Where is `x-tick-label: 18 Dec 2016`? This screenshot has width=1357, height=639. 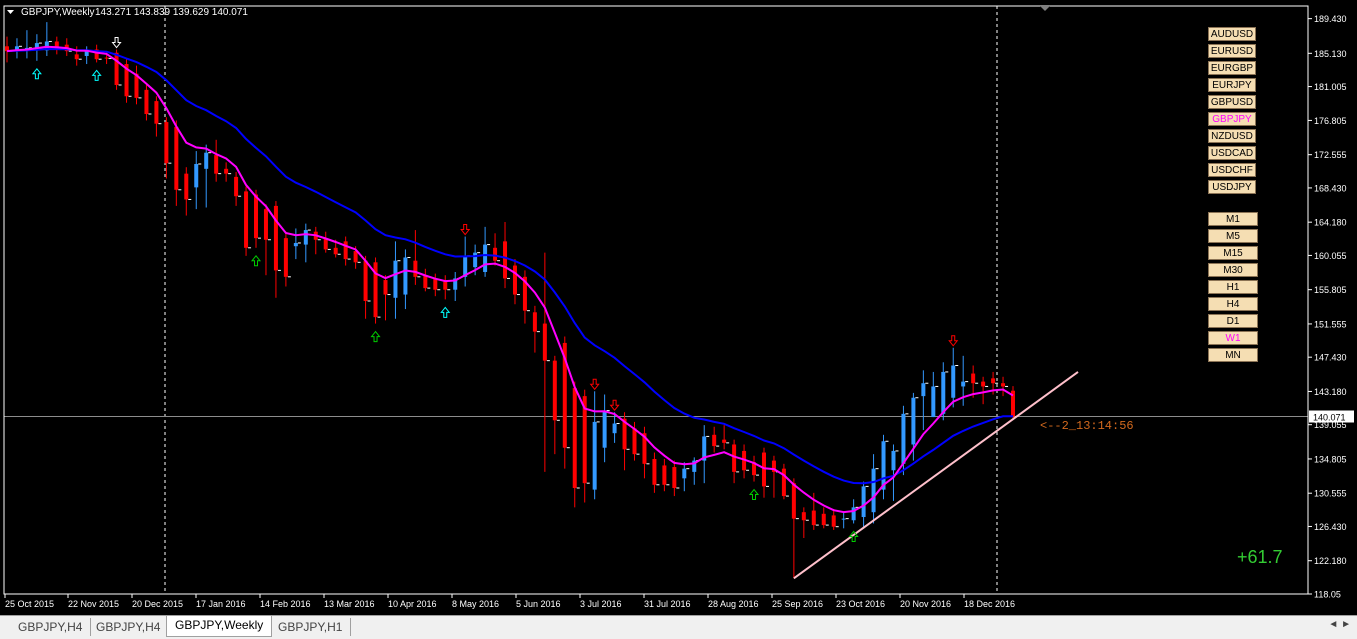 x-tick-label: 18 Dec 2016 is located at coordinates (989, 604).